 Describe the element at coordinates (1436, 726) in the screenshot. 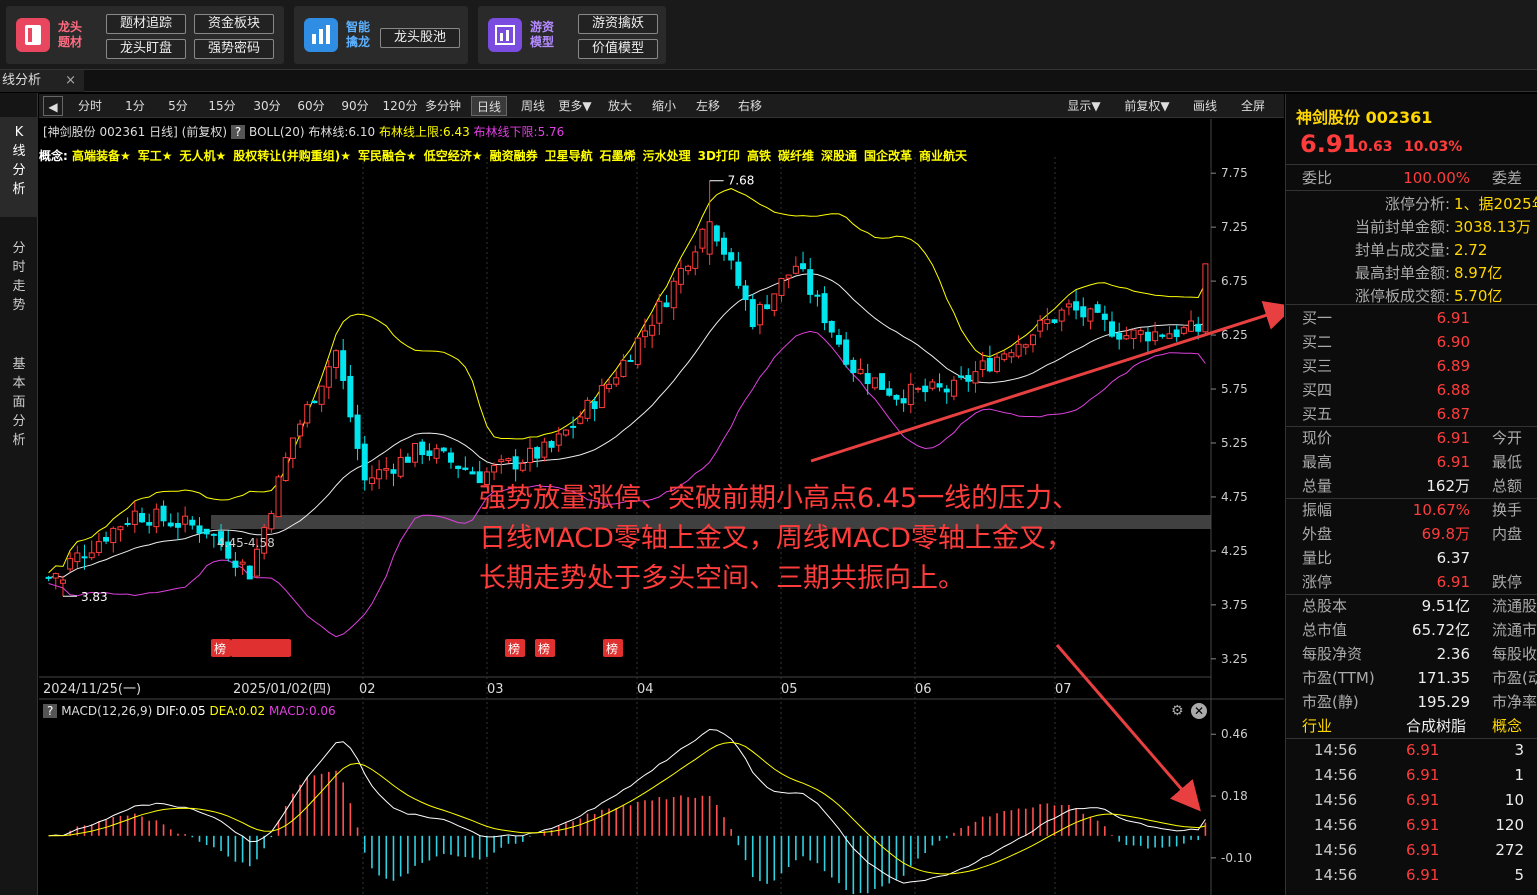

I see `industry-value: 合成树脂` at that location.